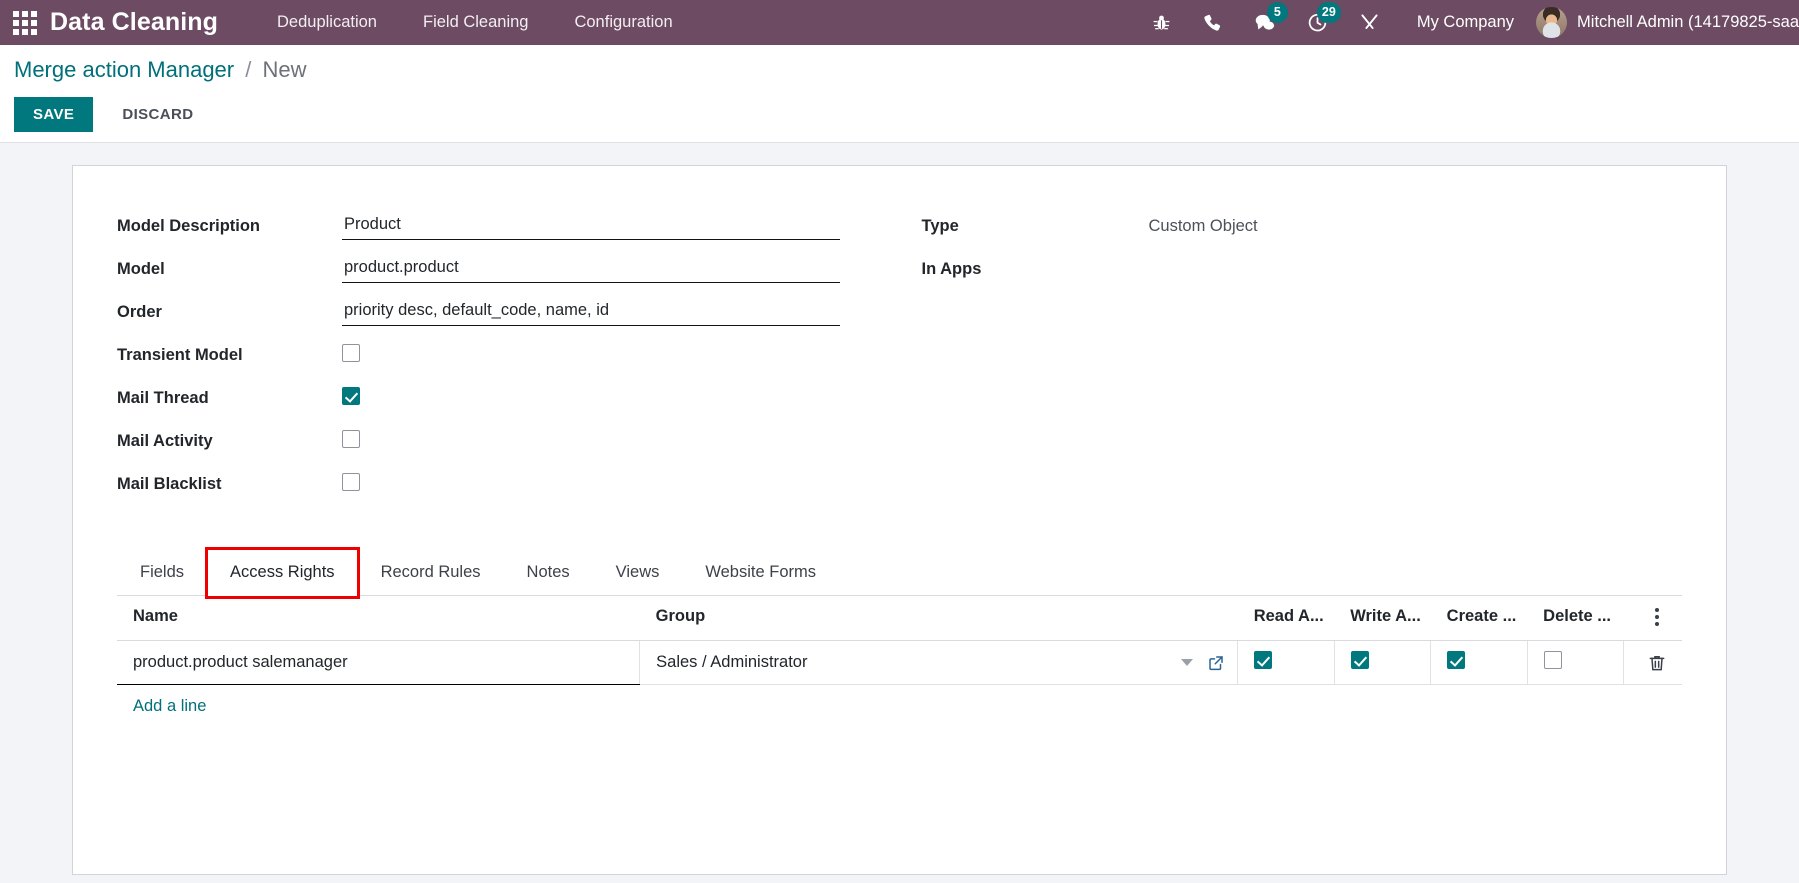 The width and height of the screenshot is (1799, 883). I want to click on breadcrumb-current: New, so click(284, 69).